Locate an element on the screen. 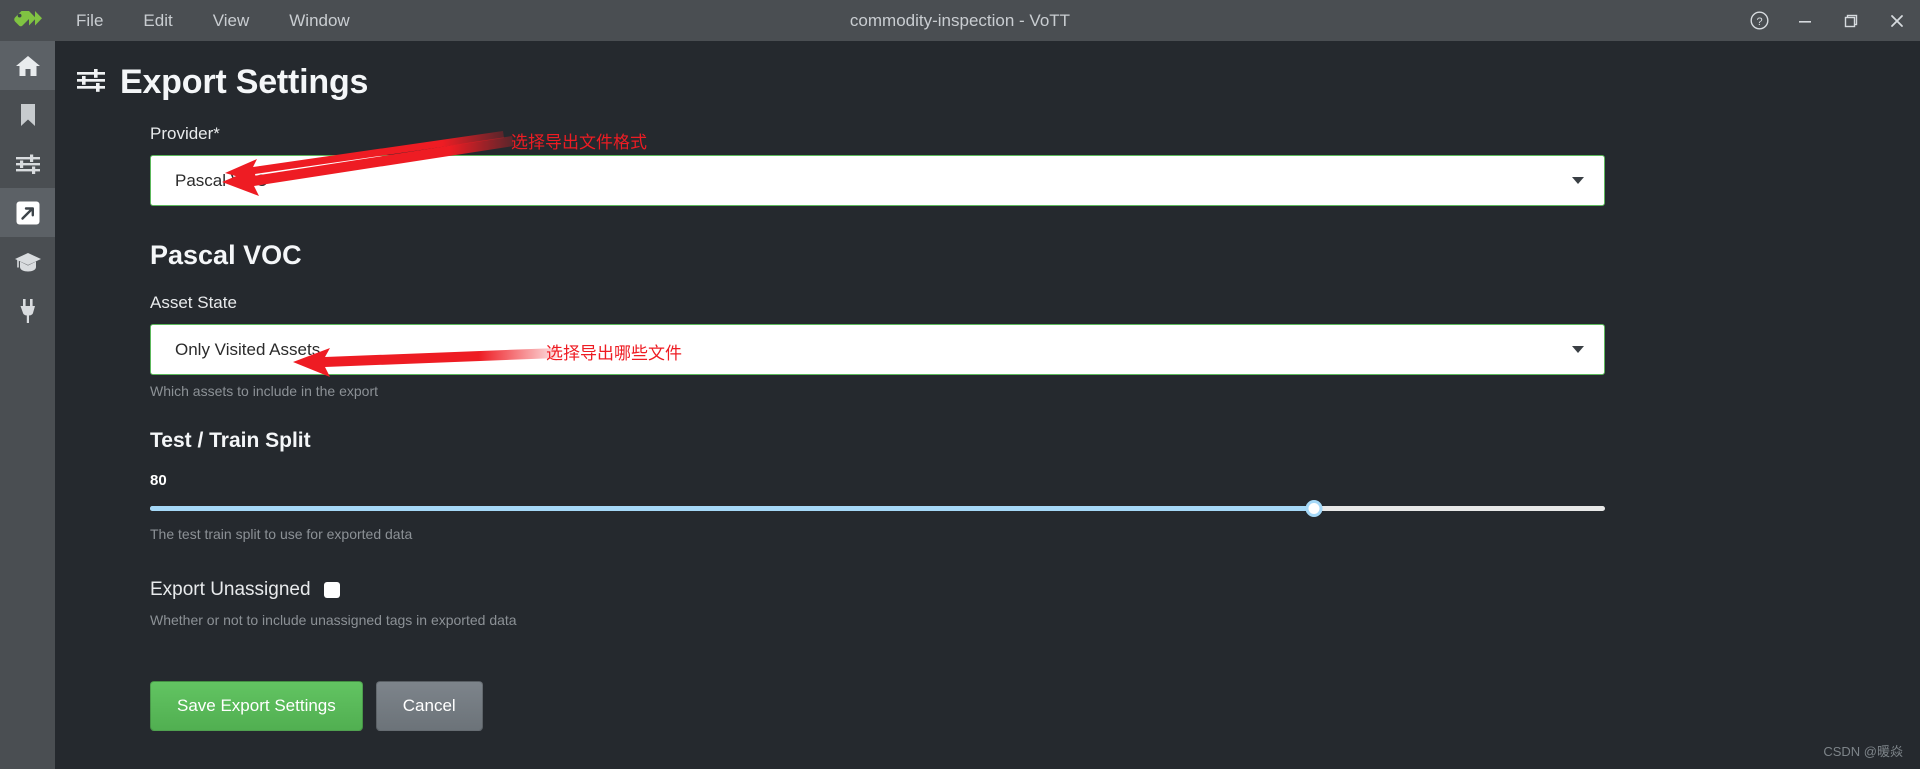  page-header: Export Settings is located at coordinates (987, 71).